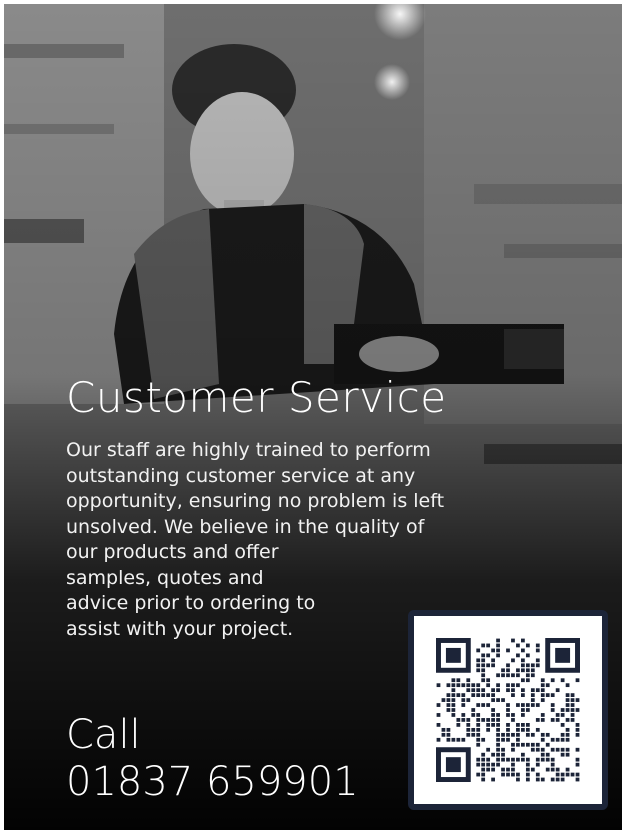 Image resolution: width=624 pixels, height=832 pixels. What do you see at coordinates (172, 552) in the screenshot?
I see `body-line: our products and offer` at bounding box center [172, 552].